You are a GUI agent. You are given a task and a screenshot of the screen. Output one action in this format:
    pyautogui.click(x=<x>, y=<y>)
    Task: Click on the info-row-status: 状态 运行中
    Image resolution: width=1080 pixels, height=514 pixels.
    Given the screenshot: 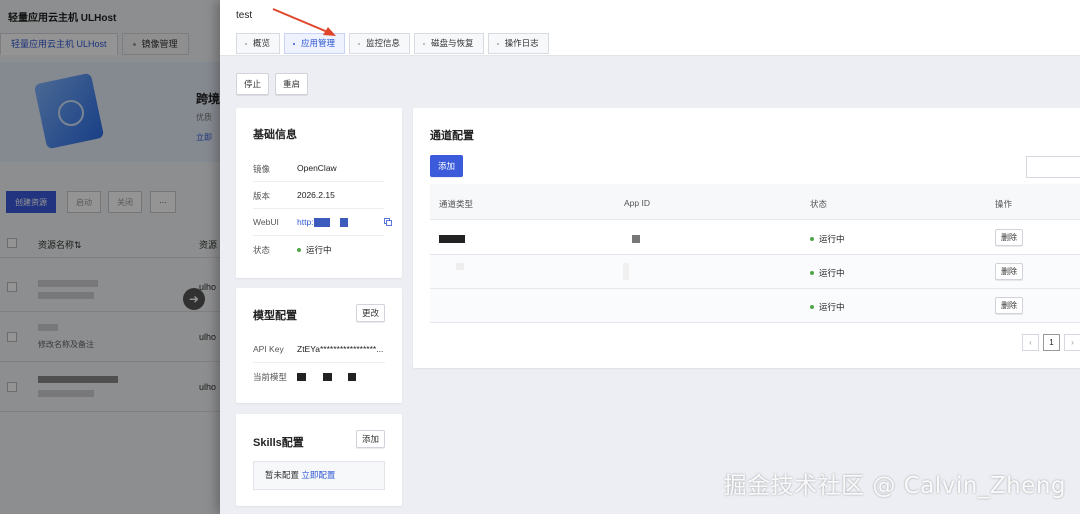 What is the action you would take?
    pyautogui.click(x=292, y=250)
    